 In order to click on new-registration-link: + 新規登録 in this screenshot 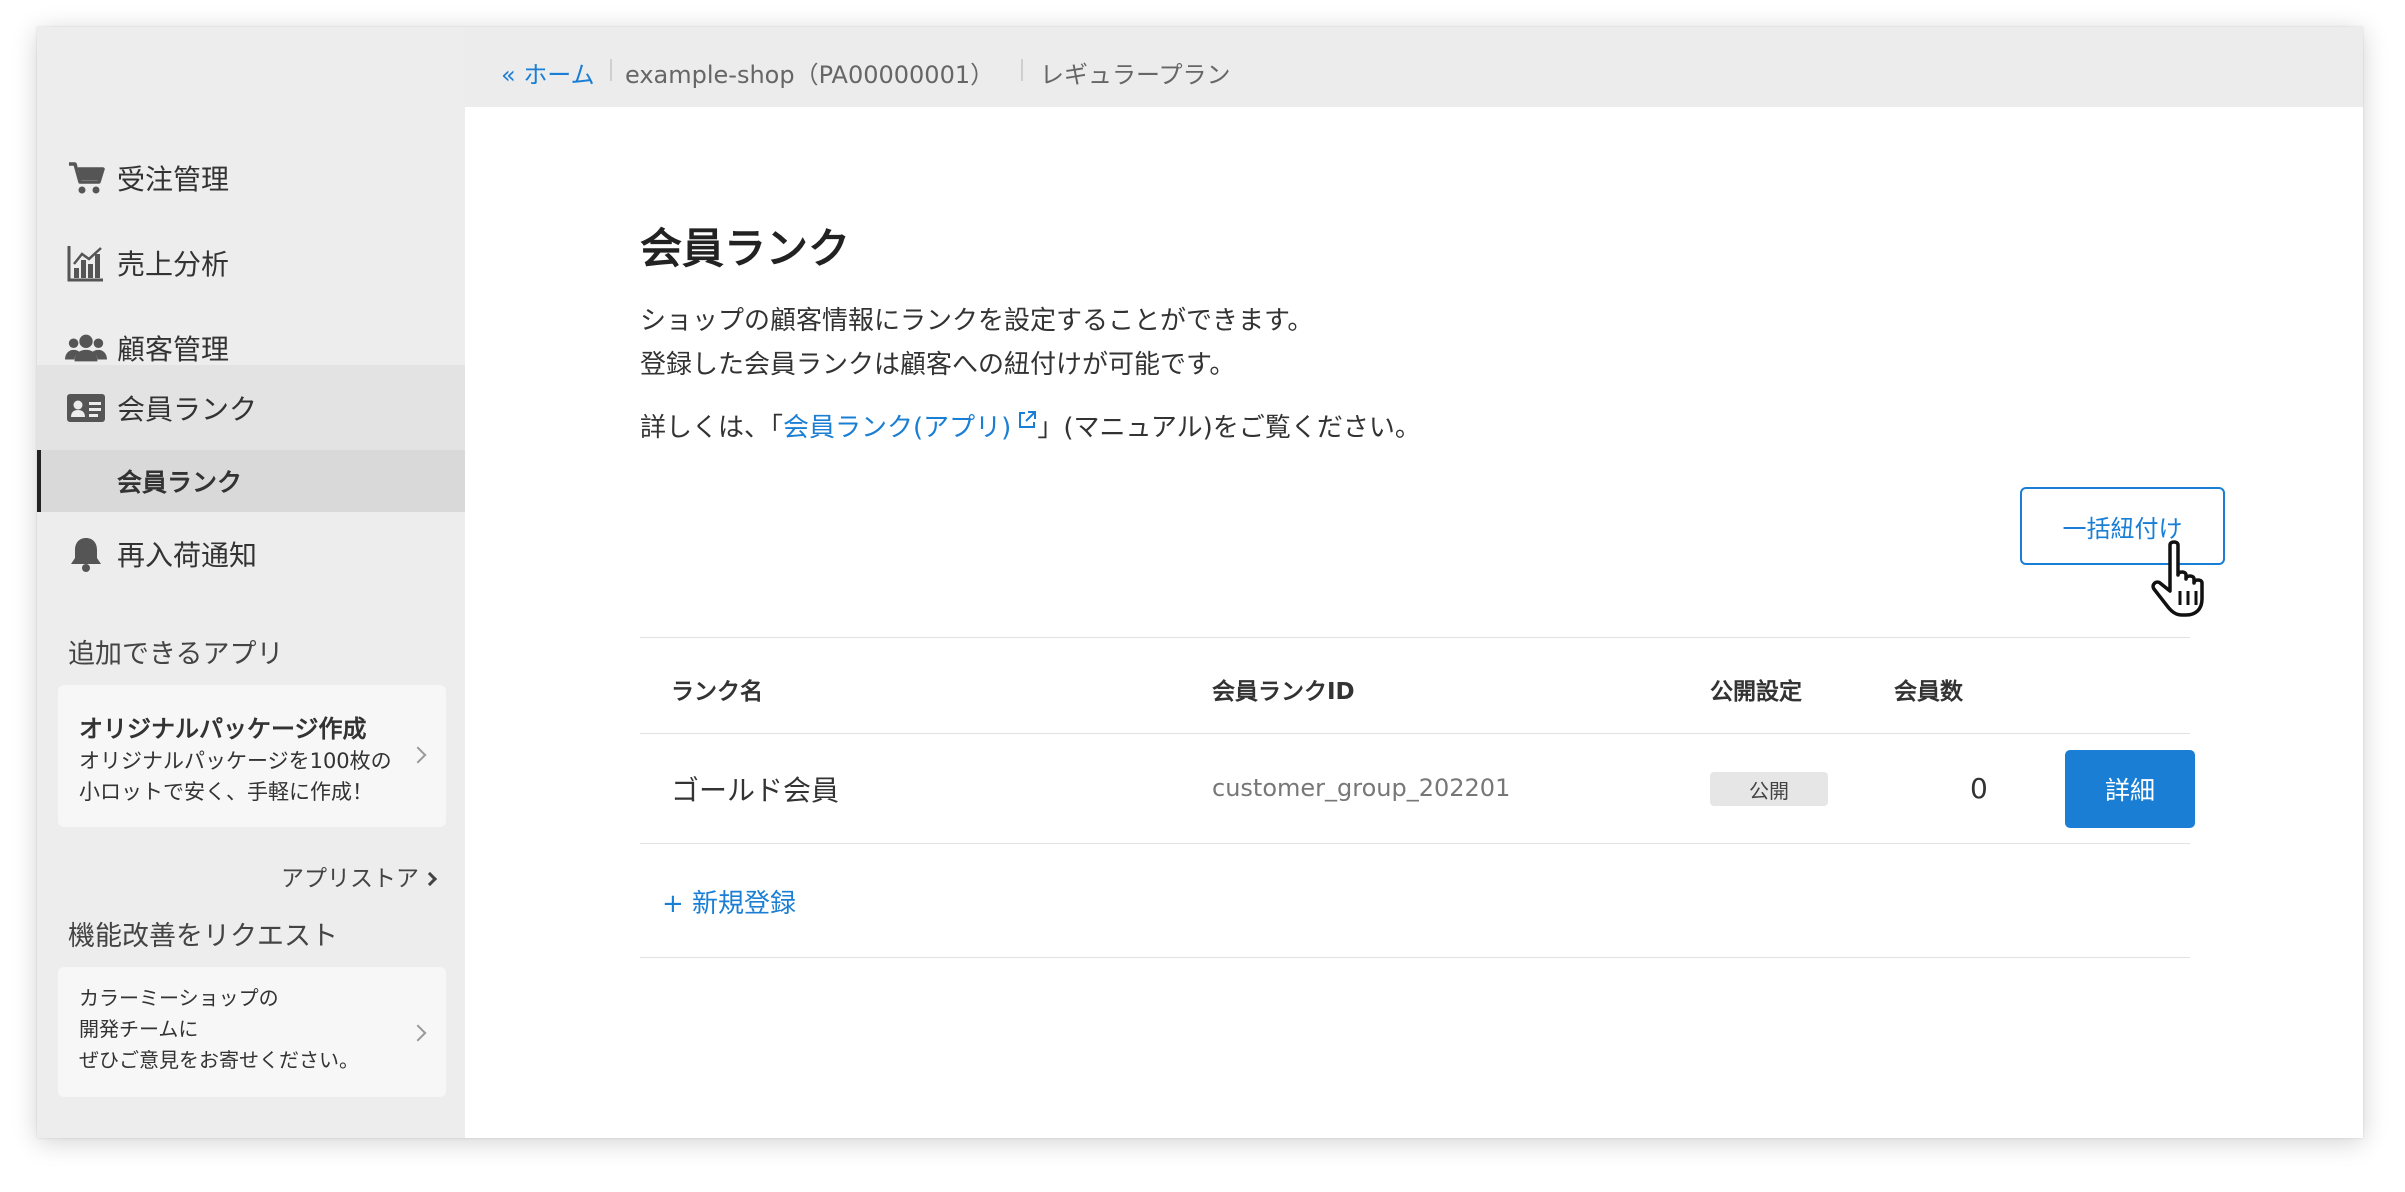, I will do `click(729, 901)`.